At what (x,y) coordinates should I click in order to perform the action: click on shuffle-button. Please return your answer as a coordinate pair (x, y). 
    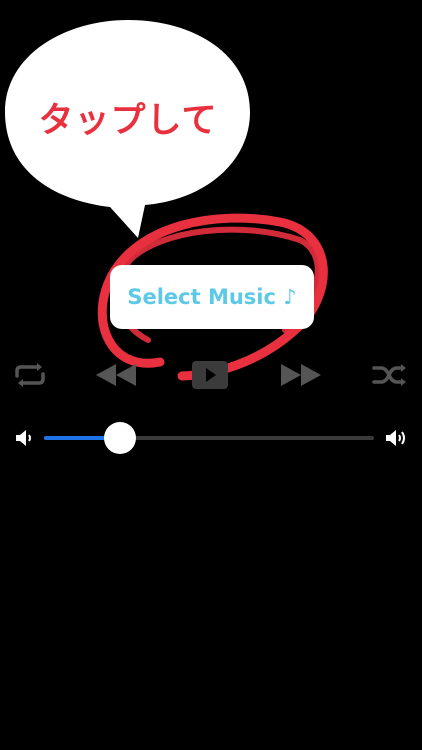
    Looking at the image, I should click on (390, 375).